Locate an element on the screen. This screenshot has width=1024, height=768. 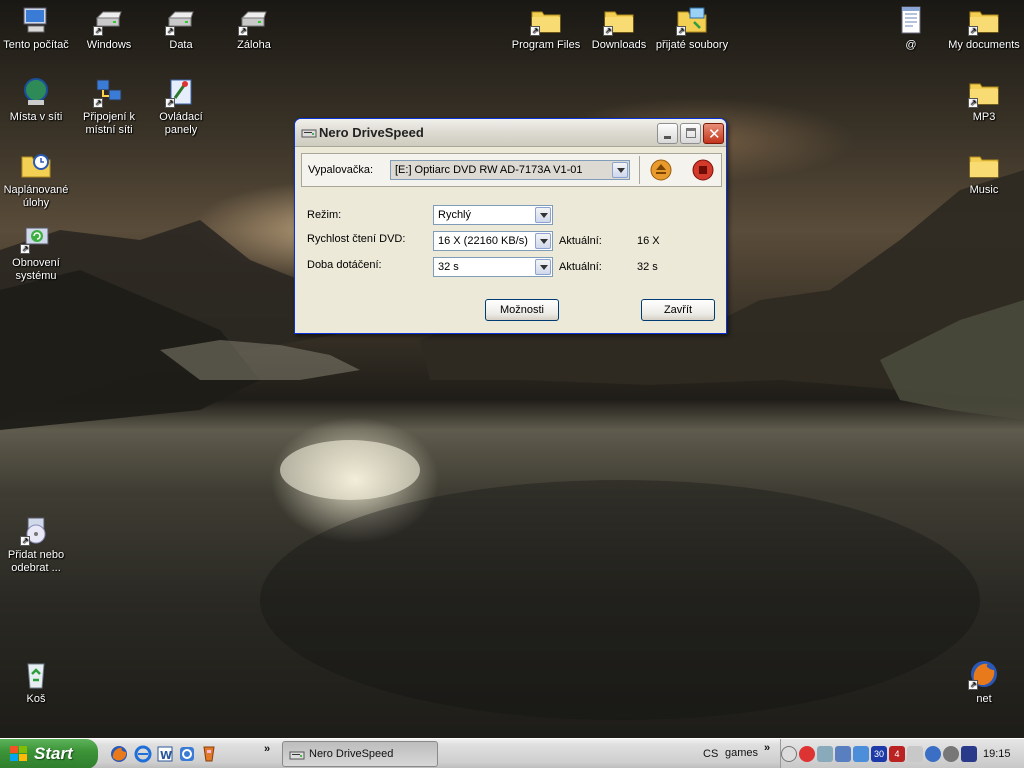
divider is located at coordinates (639, 170).